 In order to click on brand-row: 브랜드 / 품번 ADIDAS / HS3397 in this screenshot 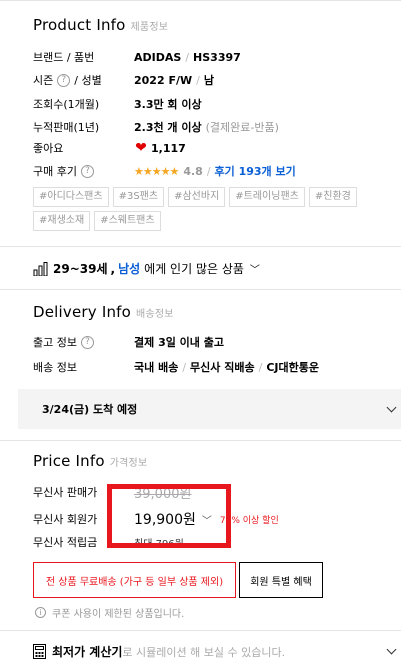, I will do `click(137, 57)`.